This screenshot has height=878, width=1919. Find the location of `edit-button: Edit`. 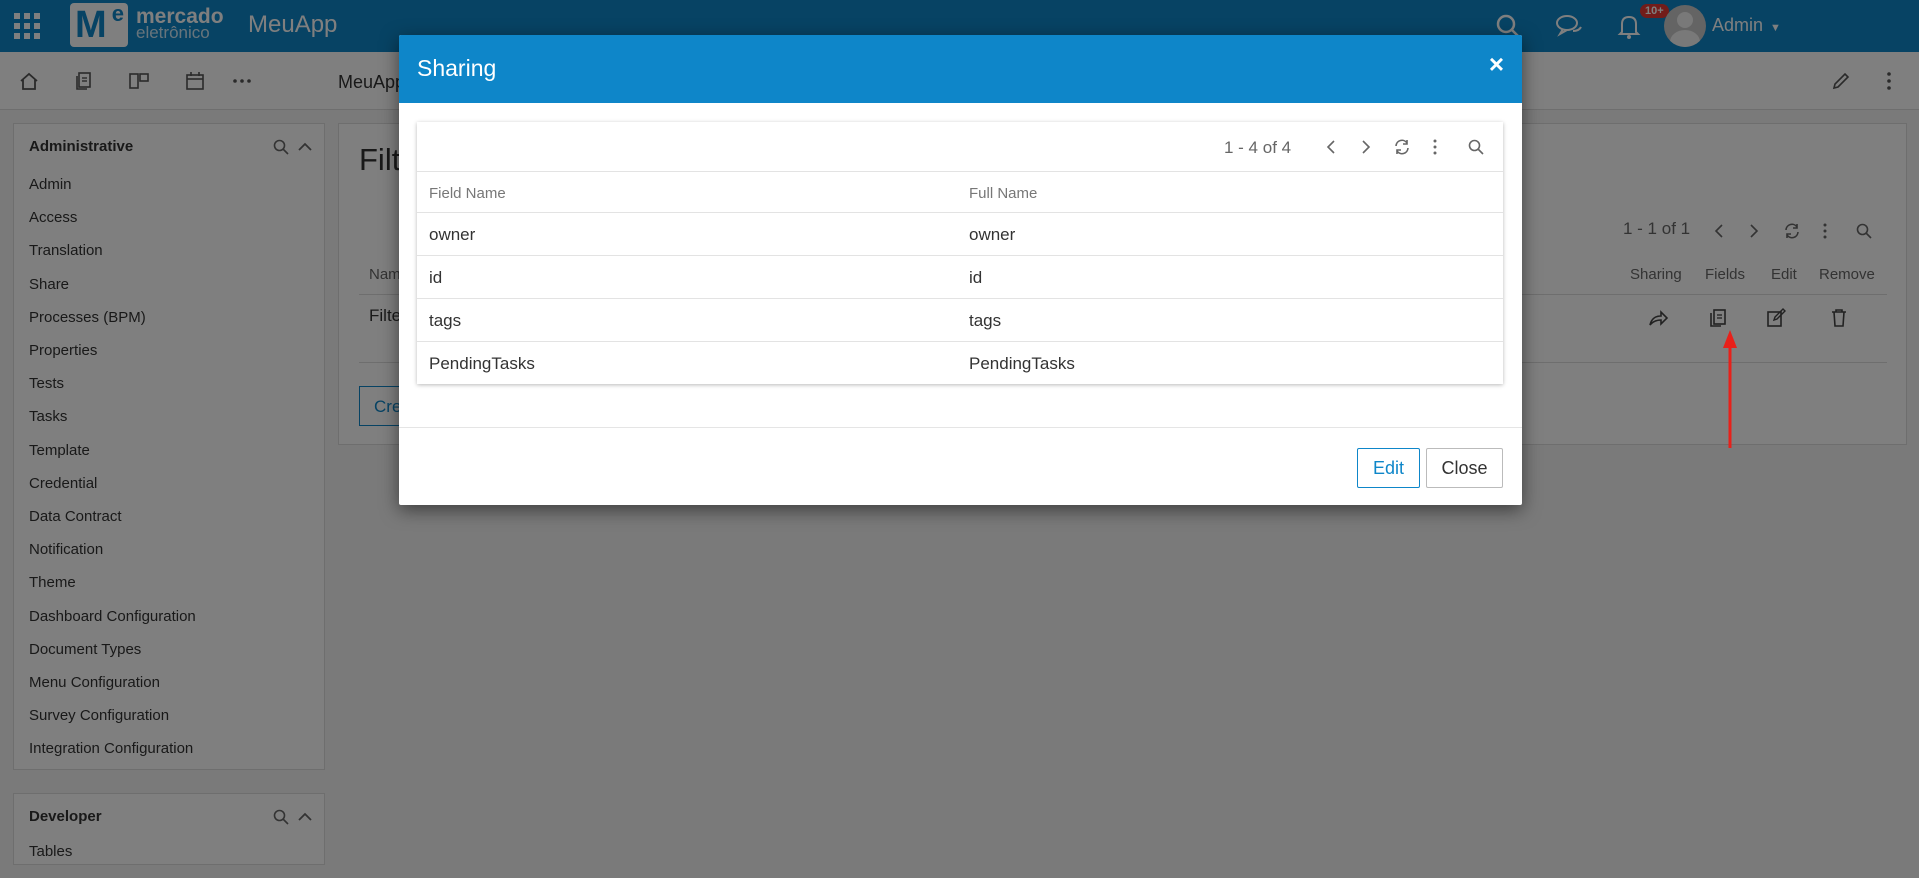

edit-button: Edit is located at coordinates (1388, 468).